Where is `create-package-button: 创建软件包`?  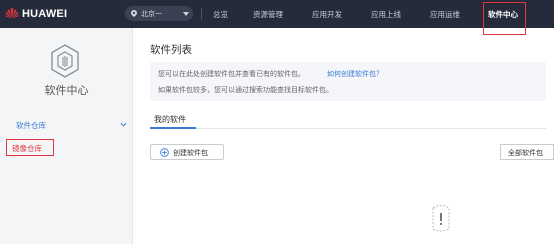 create-package-button: 创建软件包 is located at coordinates (187, 152).